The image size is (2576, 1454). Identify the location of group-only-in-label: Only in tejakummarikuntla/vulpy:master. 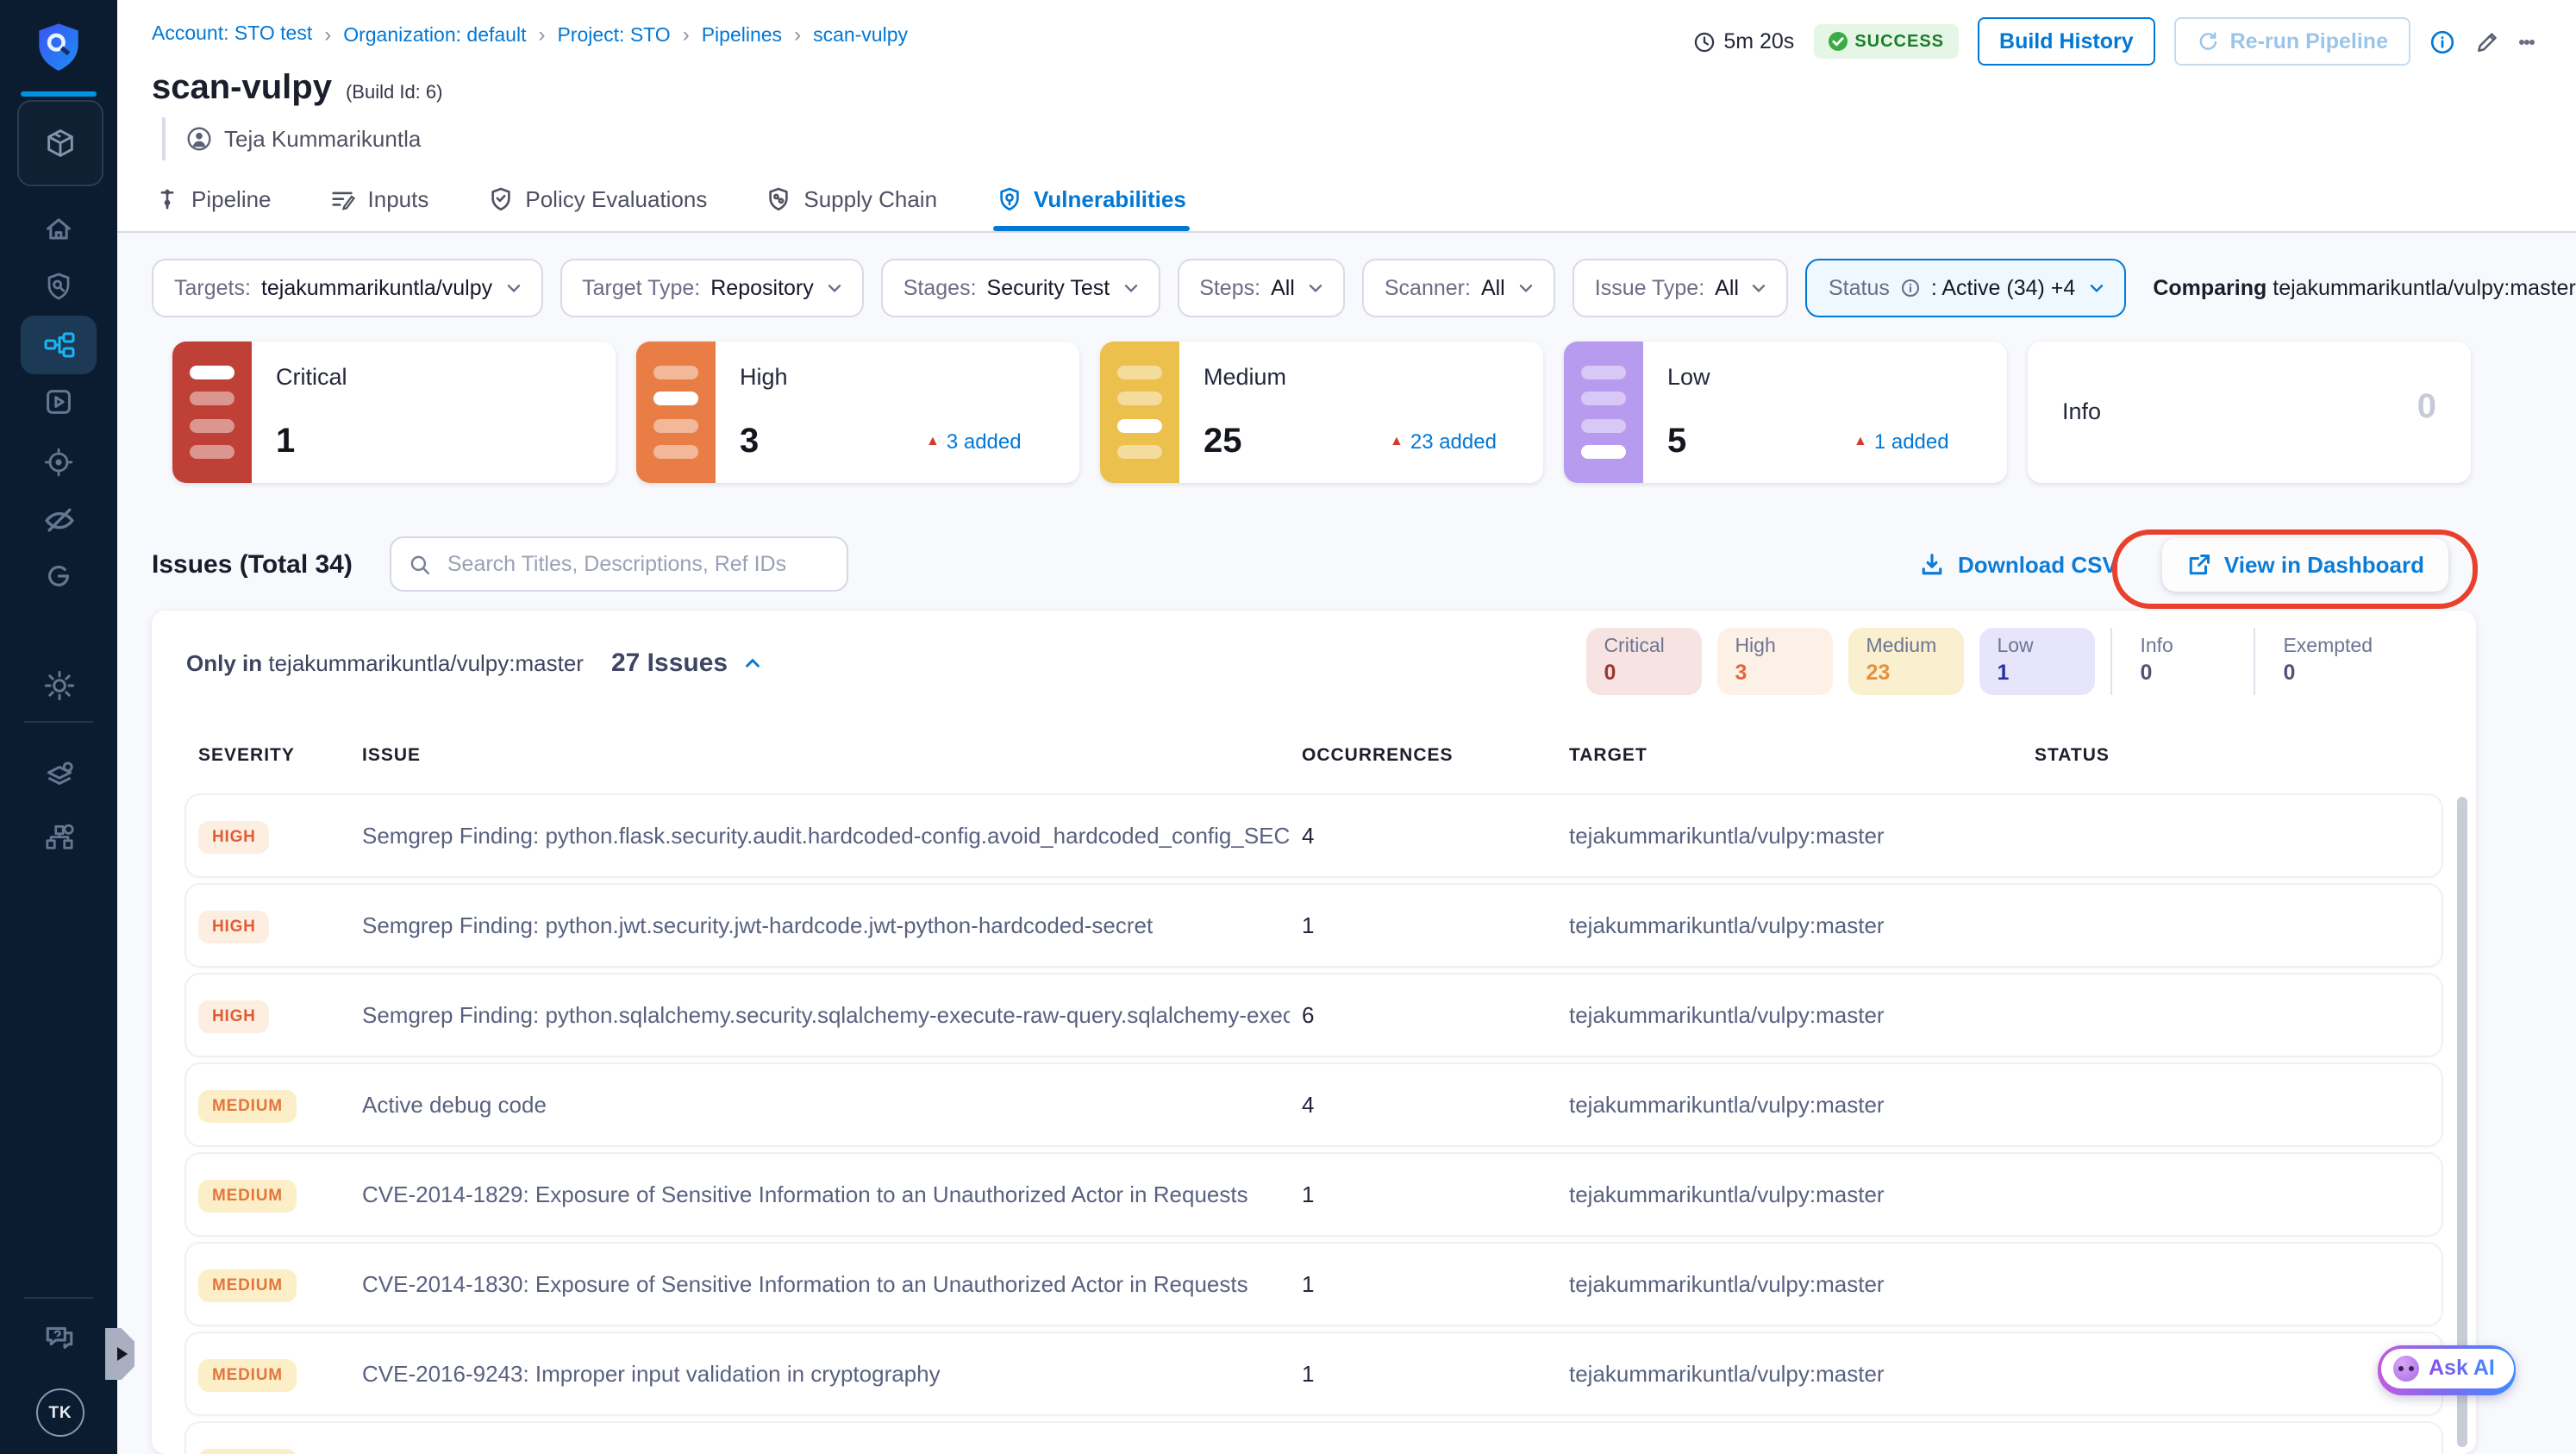
(385, 663).